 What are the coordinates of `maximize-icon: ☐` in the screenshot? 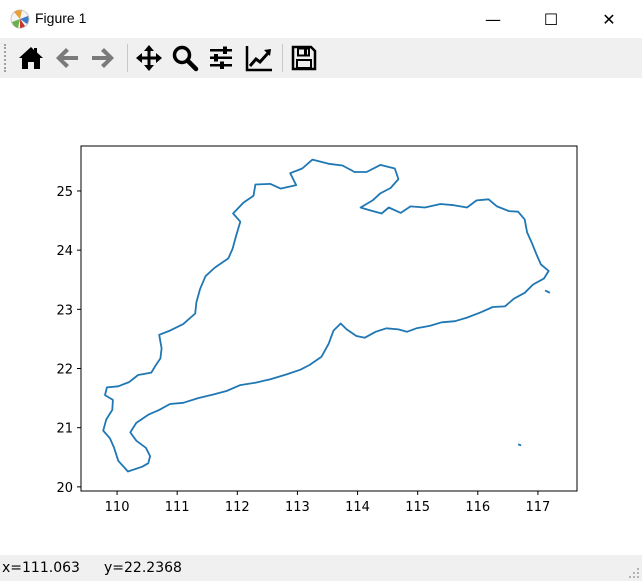 It's located at (551, 19).